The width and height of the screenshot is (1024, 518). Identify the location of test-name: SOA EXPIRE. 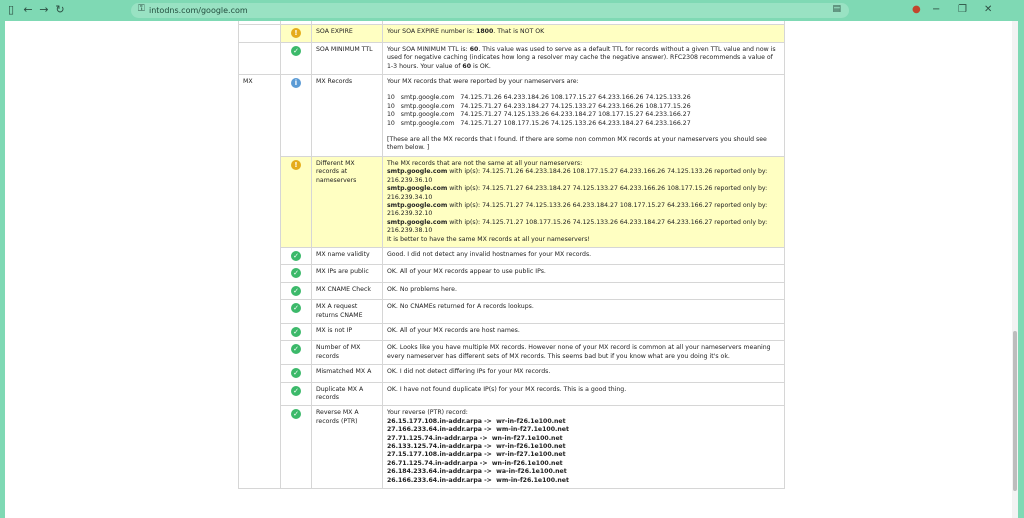
(347, 33).